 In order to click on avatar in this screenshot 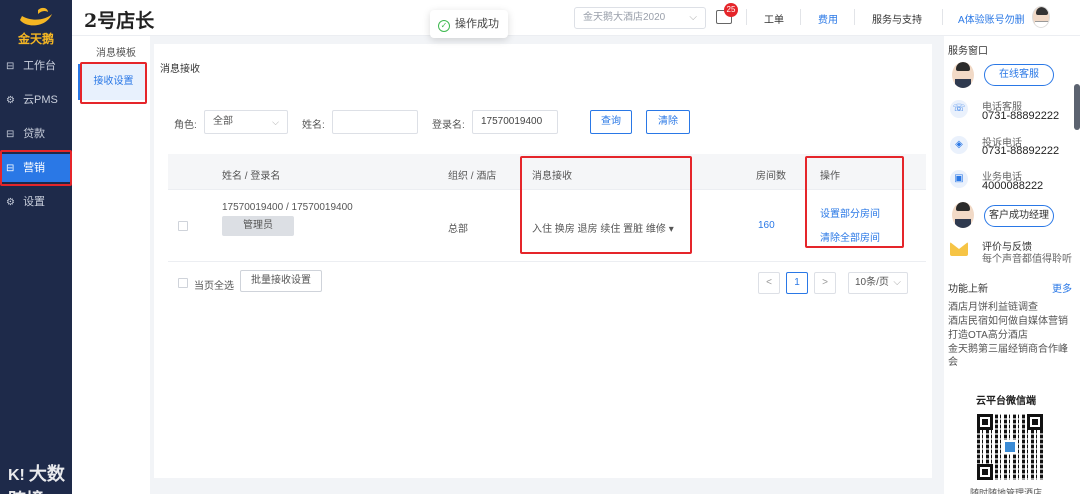, I will do `click(1041, 17)`.